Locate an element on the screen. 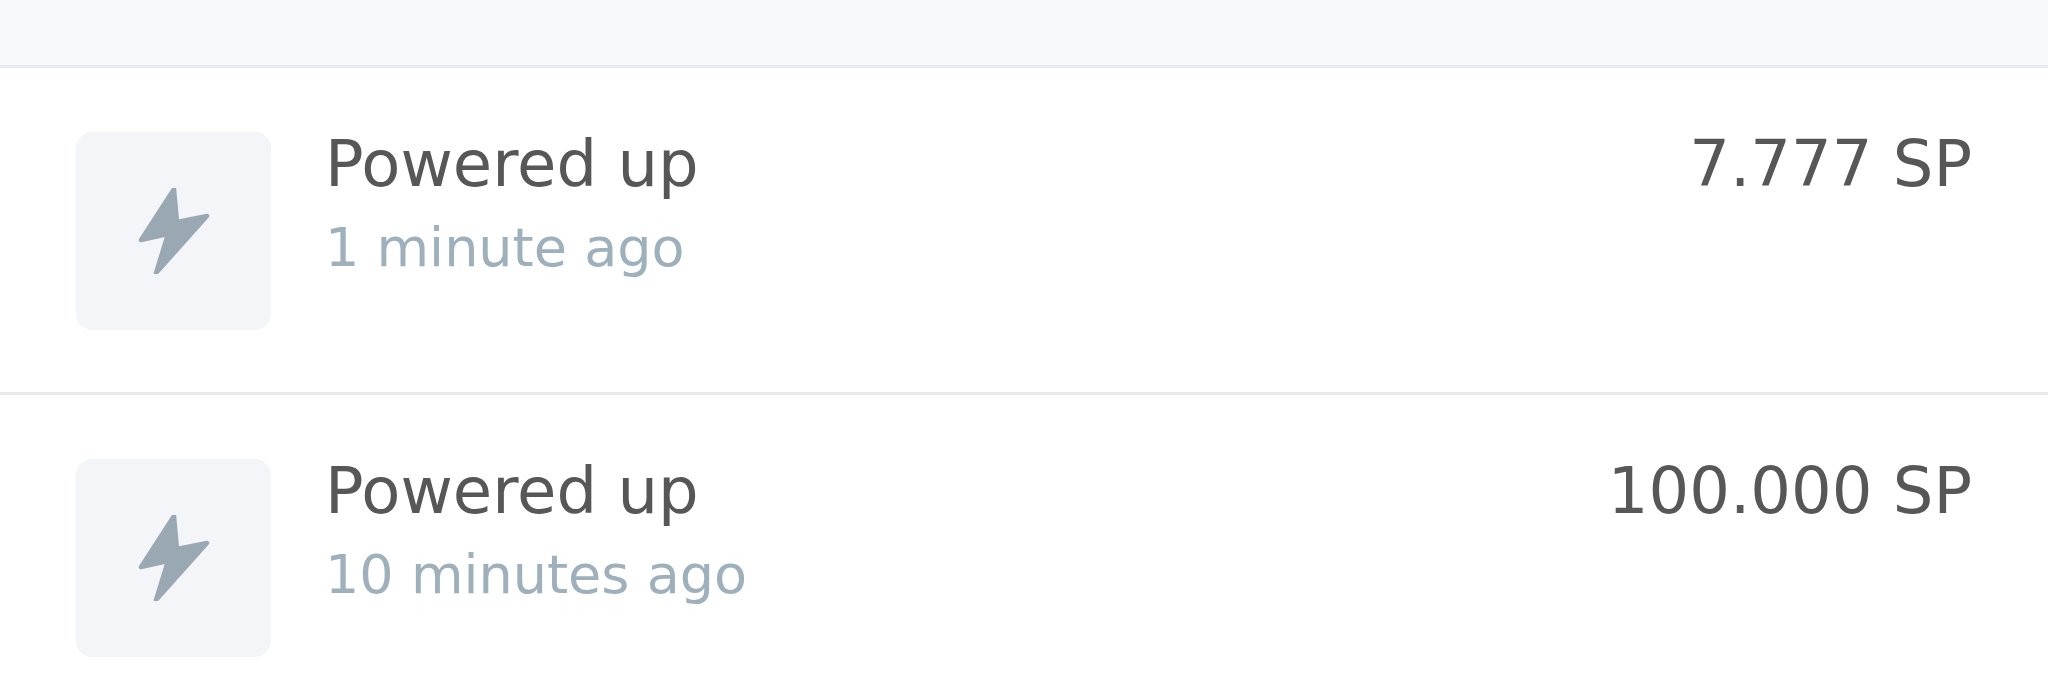  amount: 100.000 SP is located at coordinates (1789, 492).